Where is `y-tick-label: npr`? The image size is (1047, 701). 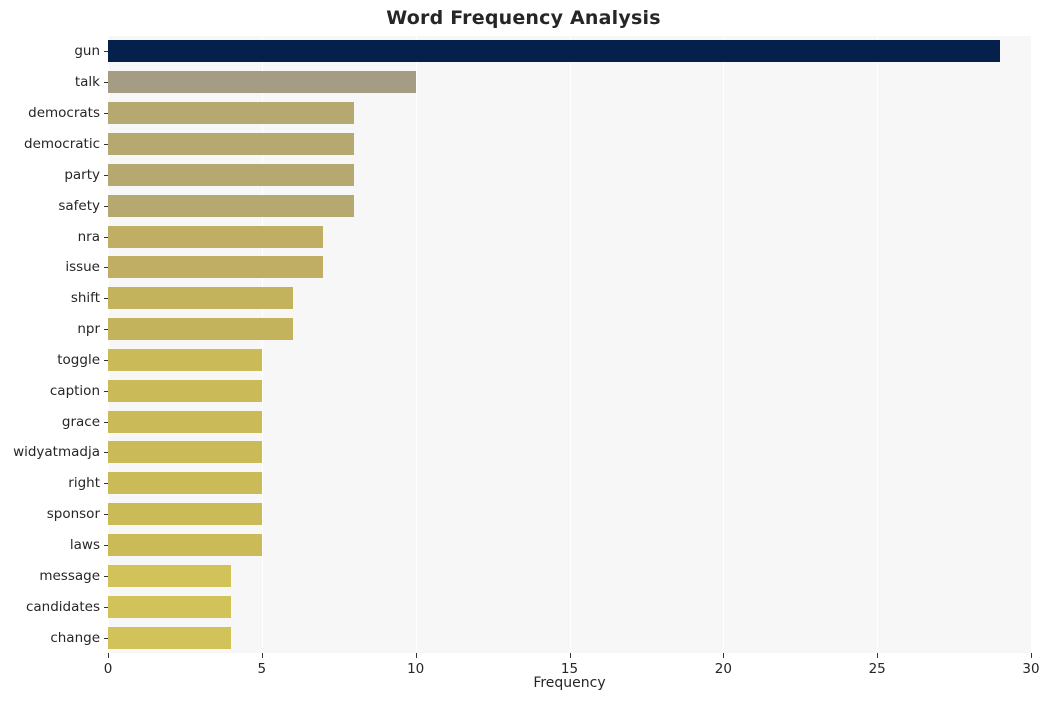 y-tick-label: npr is located at coordinates (88, 329).